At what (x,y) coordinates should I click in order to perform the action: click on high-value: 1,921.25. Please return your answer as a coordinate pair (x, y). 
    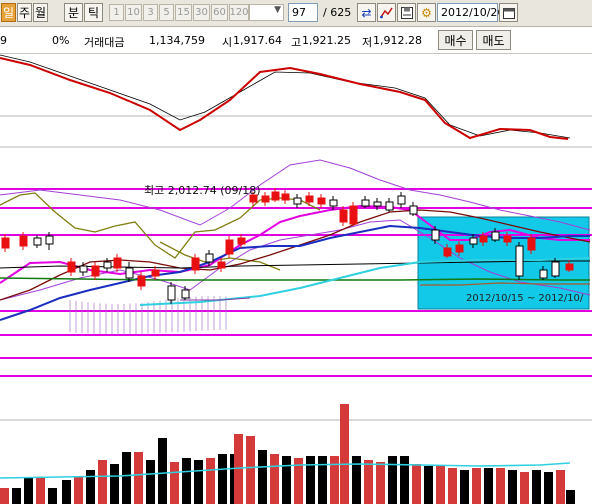
    Looking at the image, I should click on (326, 40).